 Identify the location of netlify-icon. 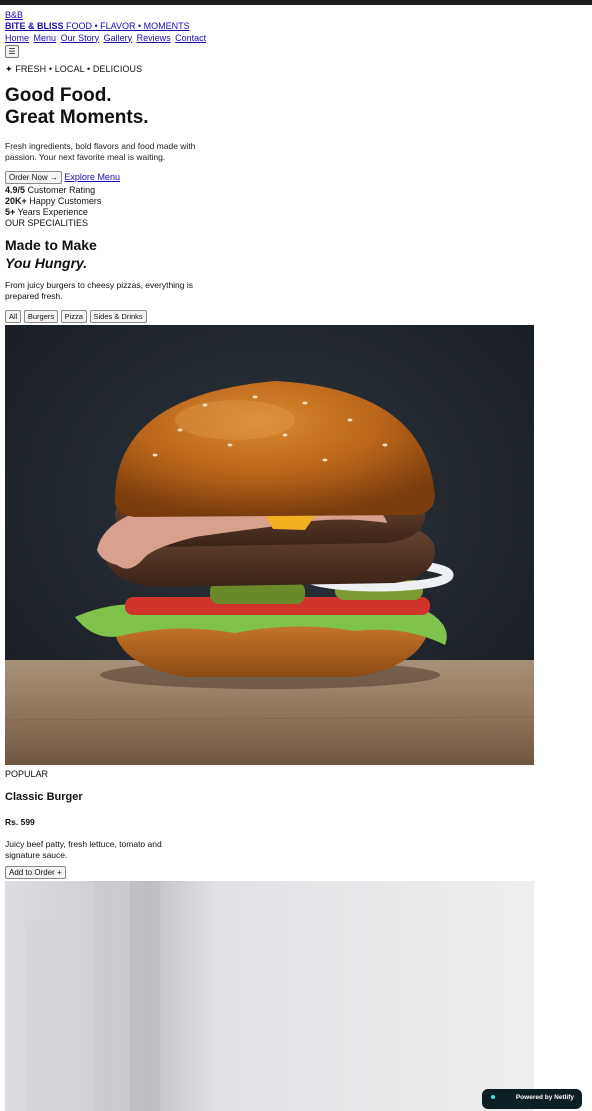
(493, 1097).